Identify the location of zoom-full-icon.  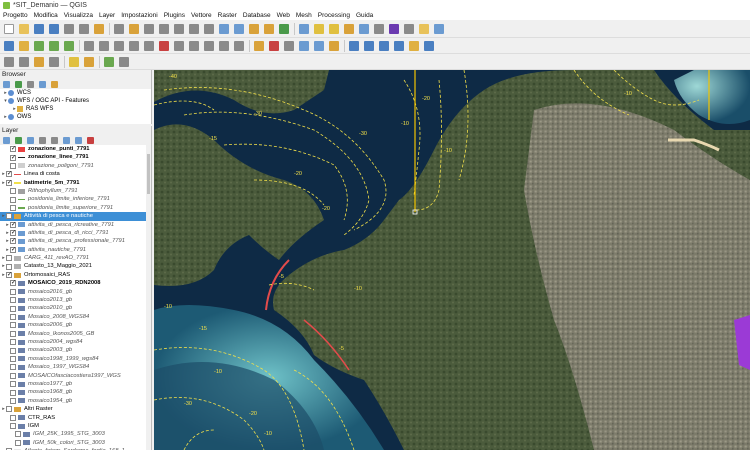
(179, 28).